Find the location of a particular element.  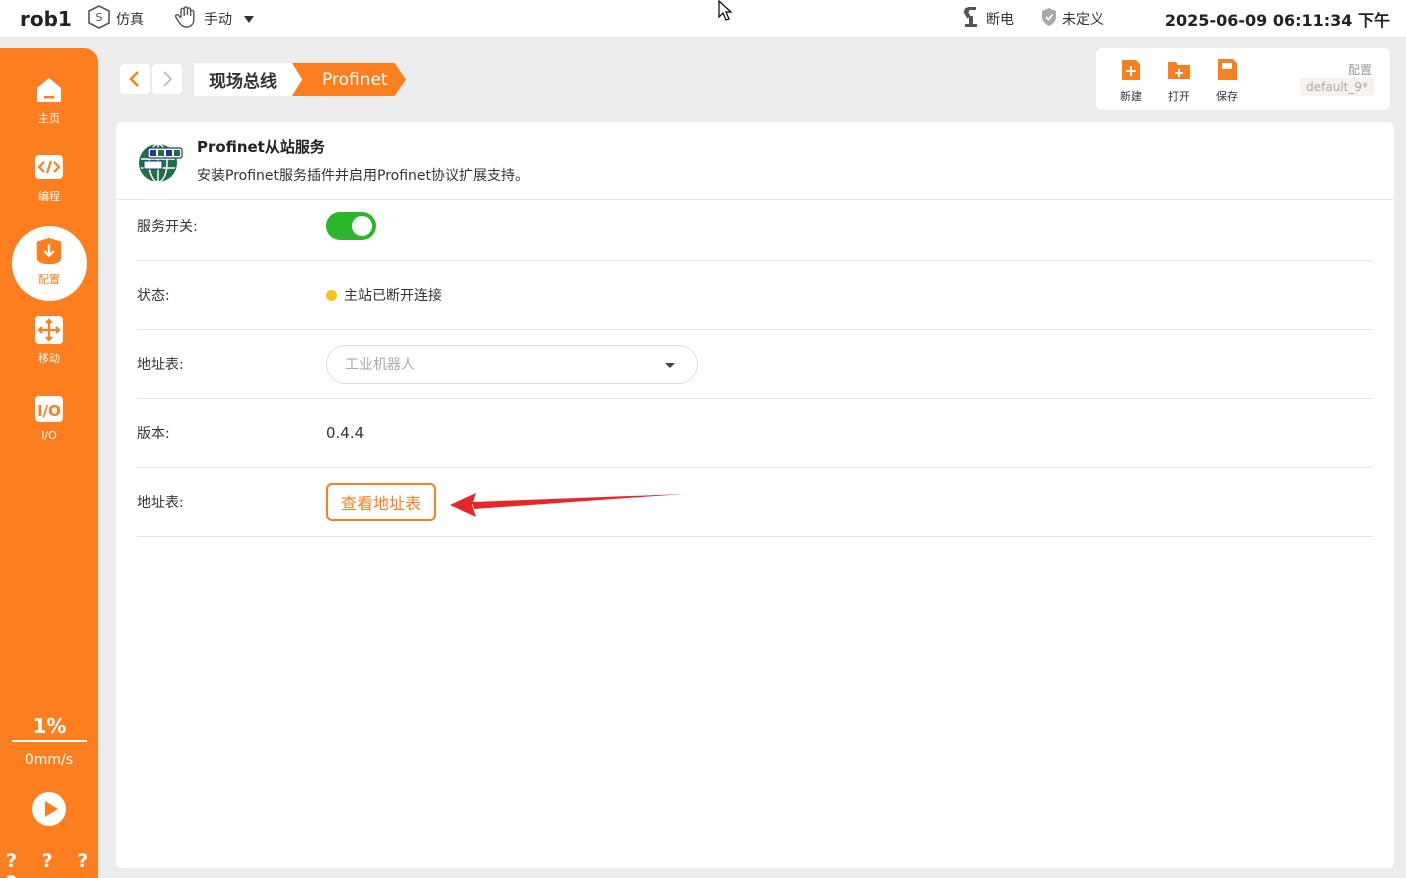

sim-mode-label: 仿真 is located at coordinates (130, 20).